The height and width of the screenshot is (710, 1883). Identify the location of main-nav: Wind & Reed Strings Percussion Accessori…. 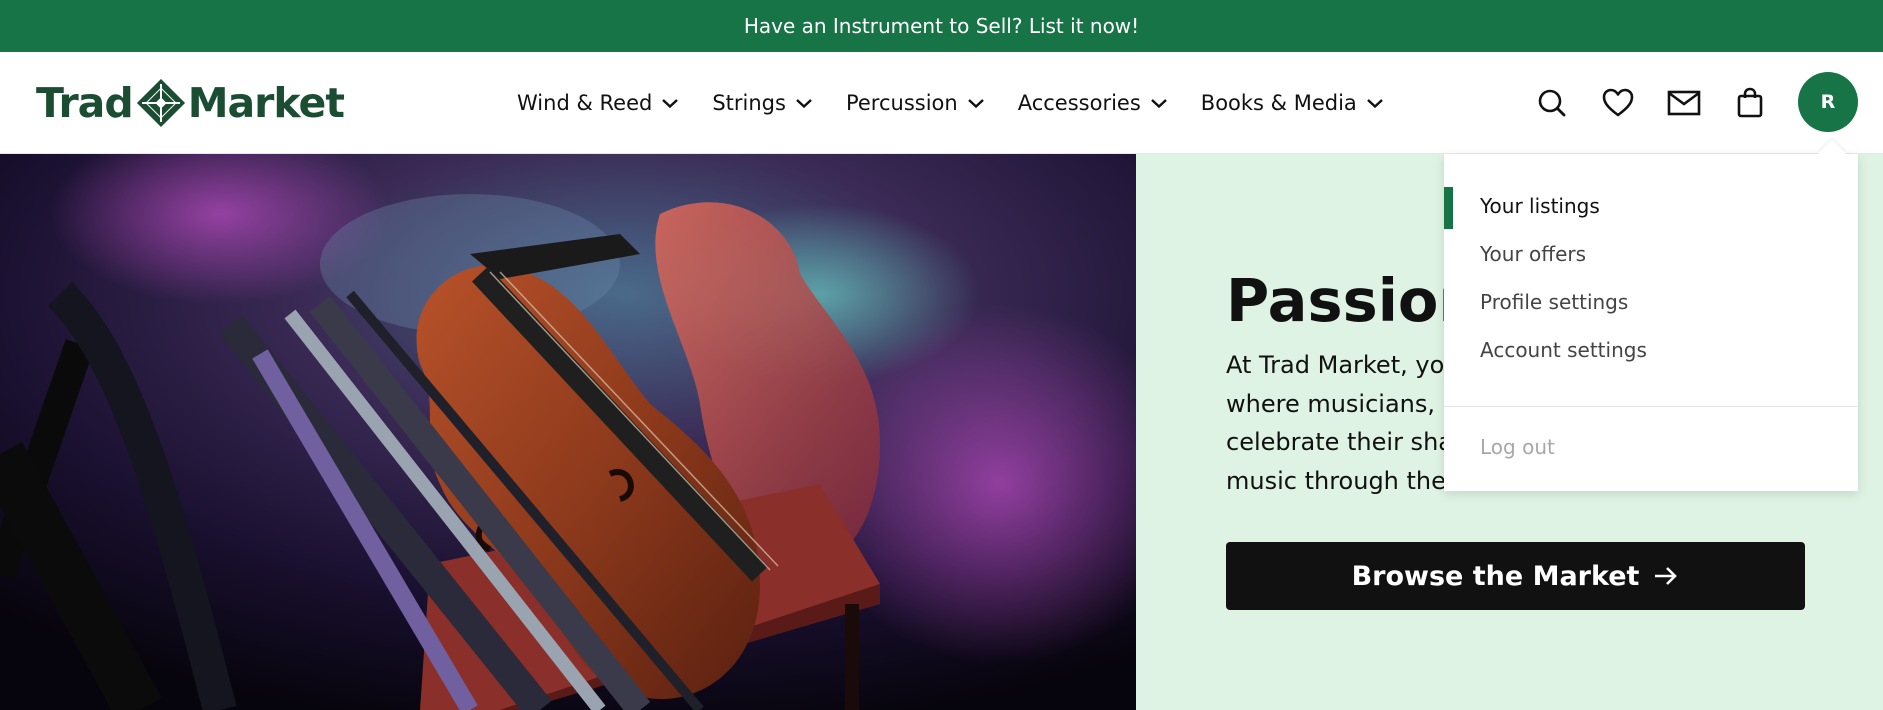
(967, 103).